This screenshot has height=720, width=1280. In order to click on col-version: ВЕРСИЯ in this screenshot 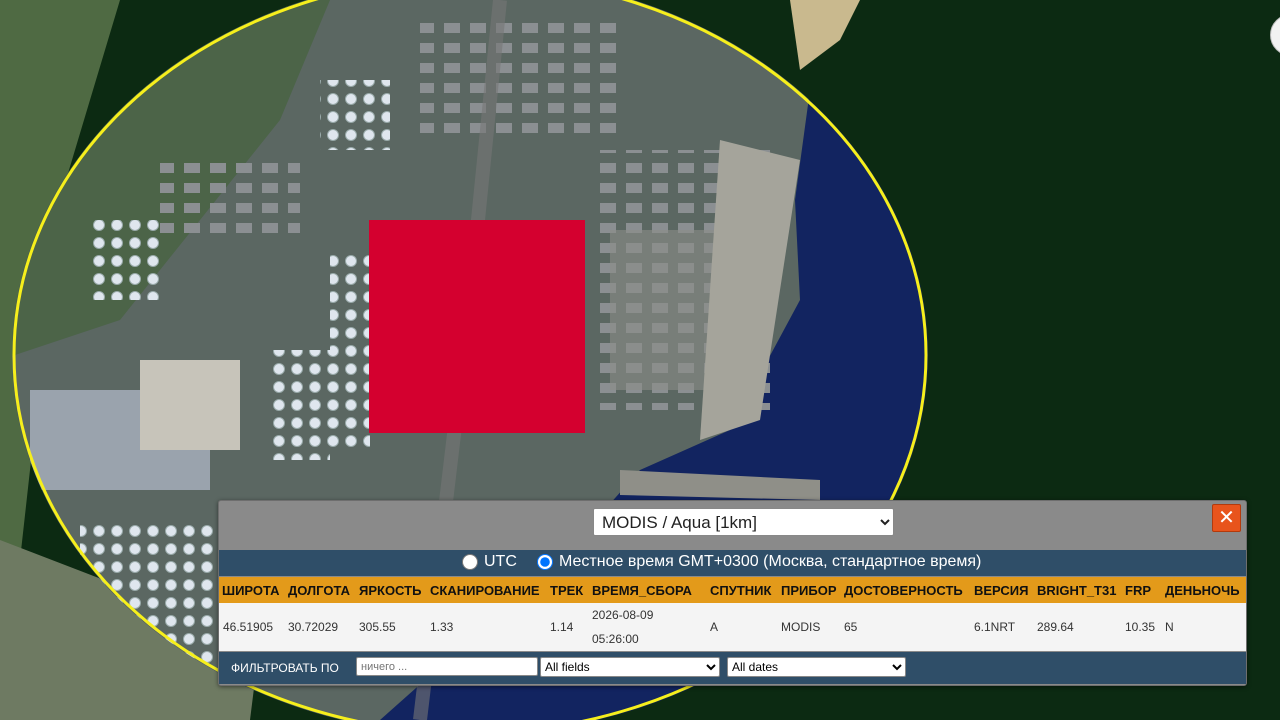, I will do `click(1001, 590)`.